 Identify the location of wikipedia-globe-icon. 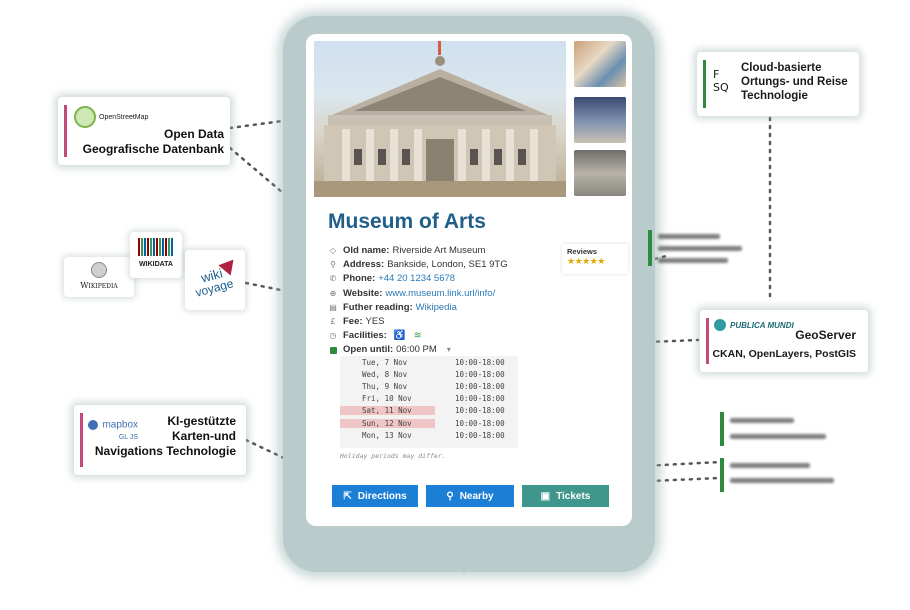
(99, 270).